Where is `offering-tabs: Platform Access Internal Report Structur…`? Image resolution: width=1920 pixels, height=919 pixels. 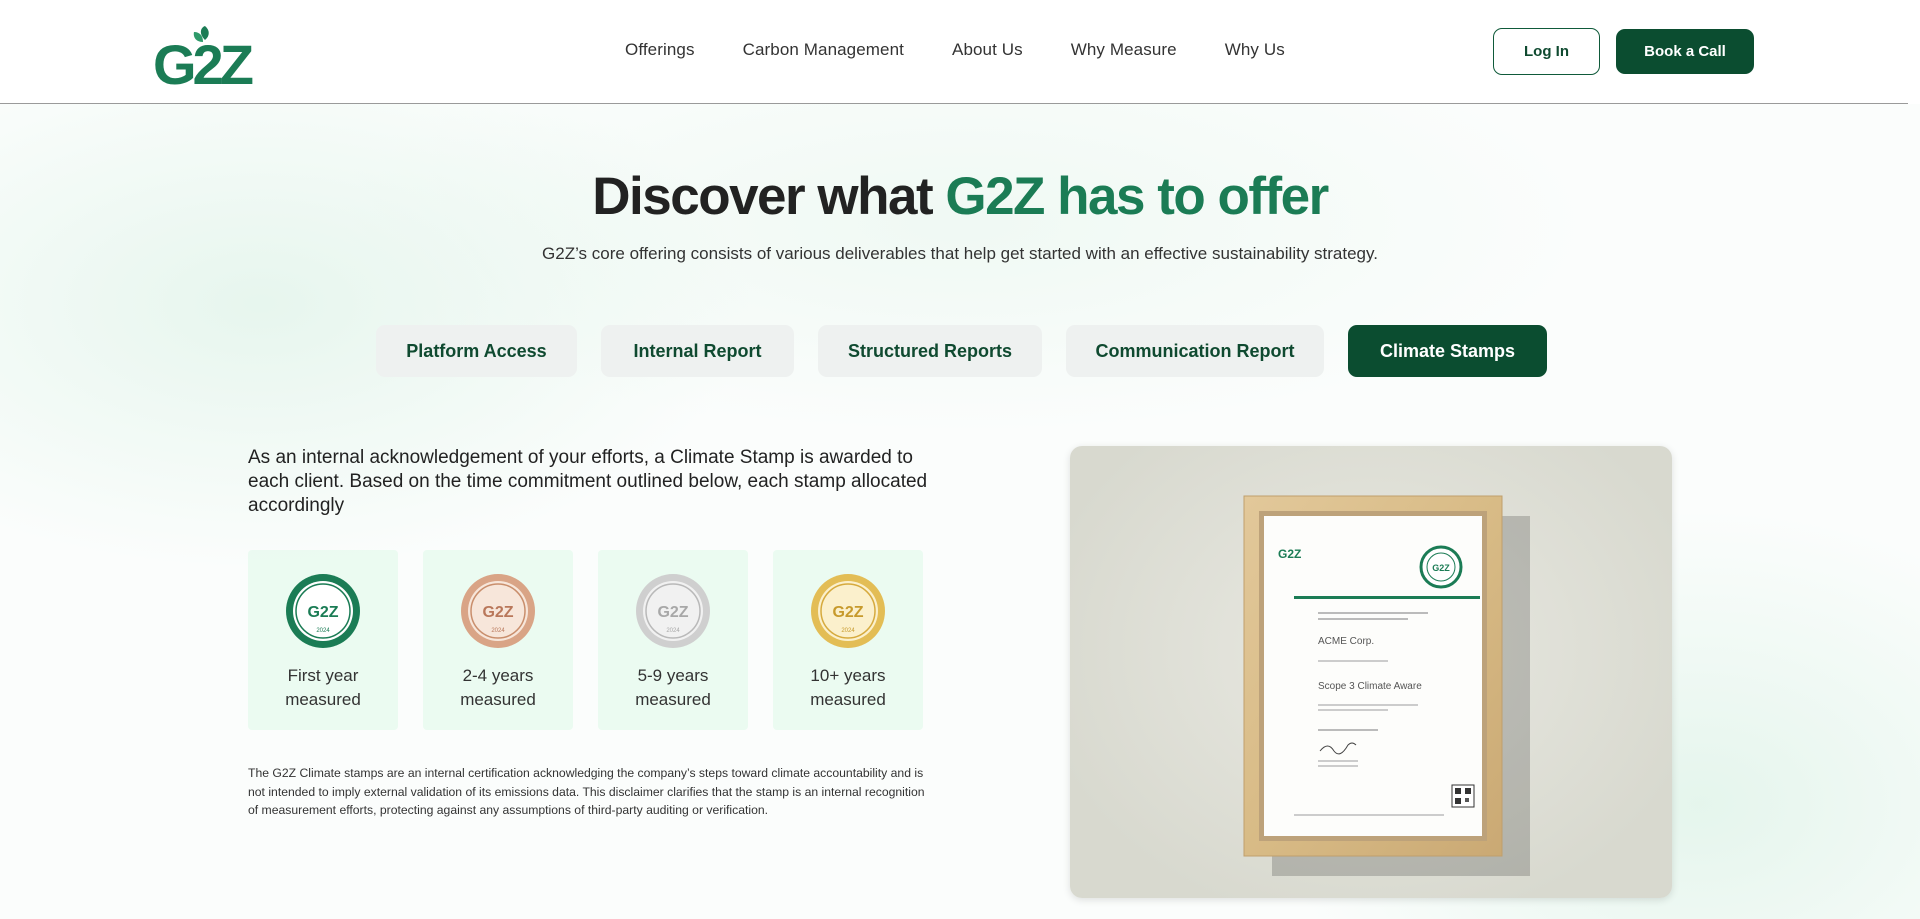 offering-tabs: Platform Access Internal Report Structur… is located at coordinates (973, 351).